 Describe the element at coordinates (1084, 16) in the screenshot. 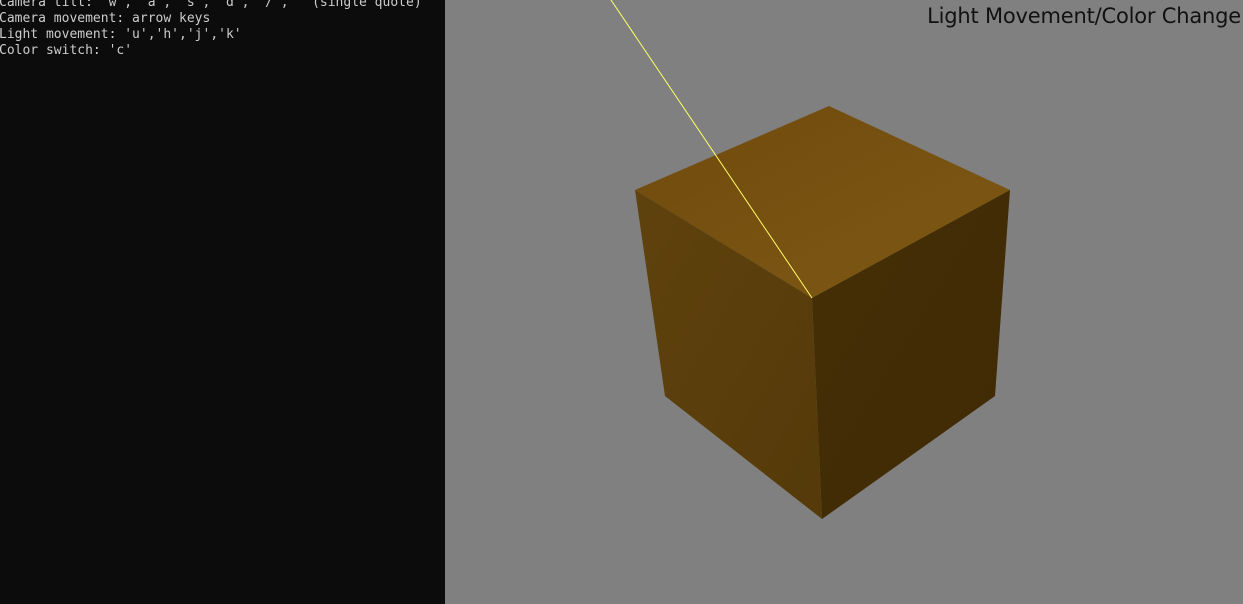

I see `window-title: Light Movement/Color Change` at that location.